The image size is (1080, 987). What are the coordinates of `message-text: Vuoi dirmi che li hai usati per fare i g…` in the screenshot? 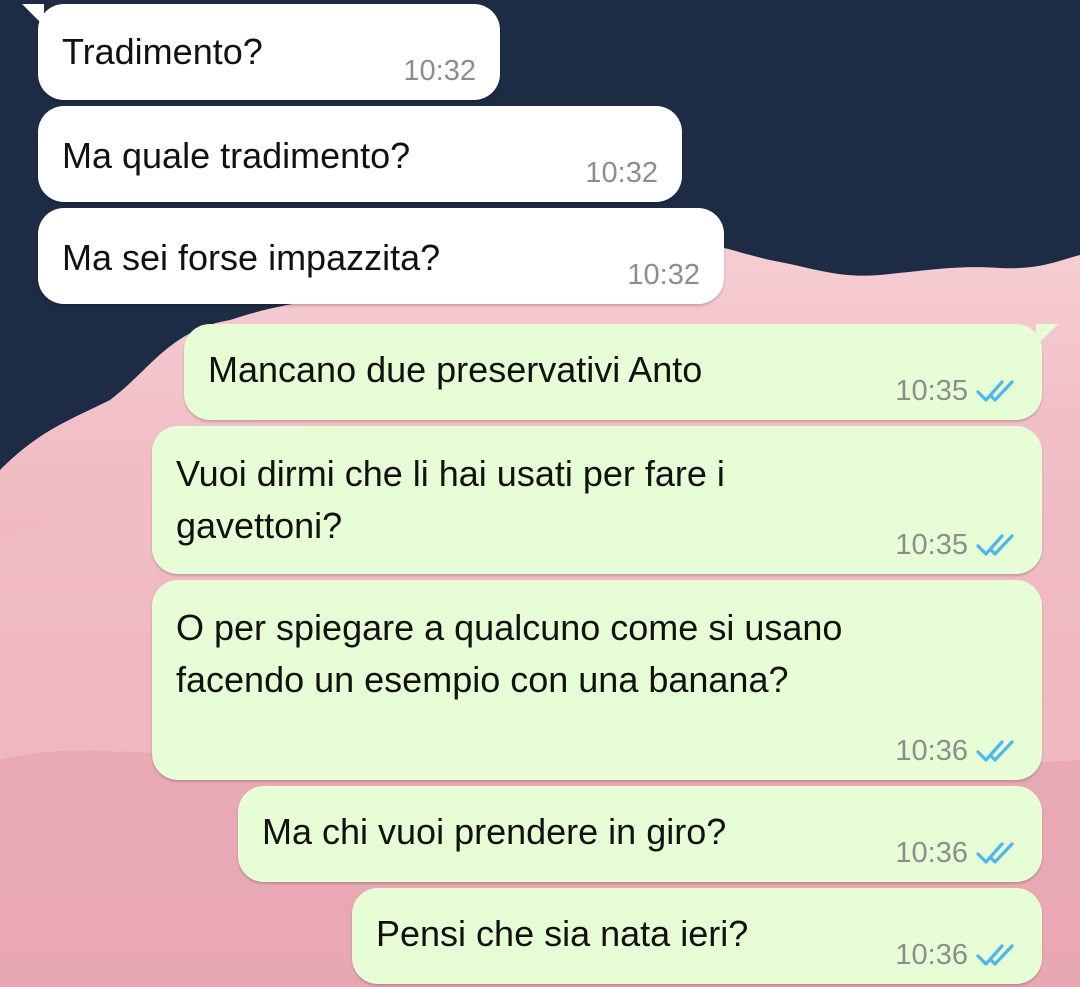 It's located at (450, 499).